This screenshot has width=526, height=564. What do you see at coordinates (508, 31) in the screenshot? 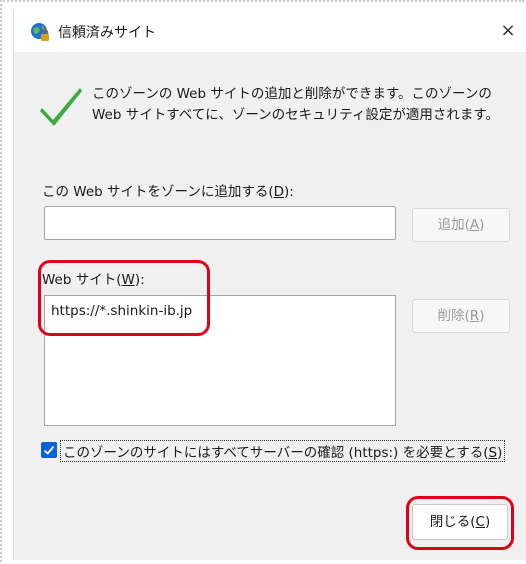
I see `close-icon: ×` at bounding box center [508, 31].